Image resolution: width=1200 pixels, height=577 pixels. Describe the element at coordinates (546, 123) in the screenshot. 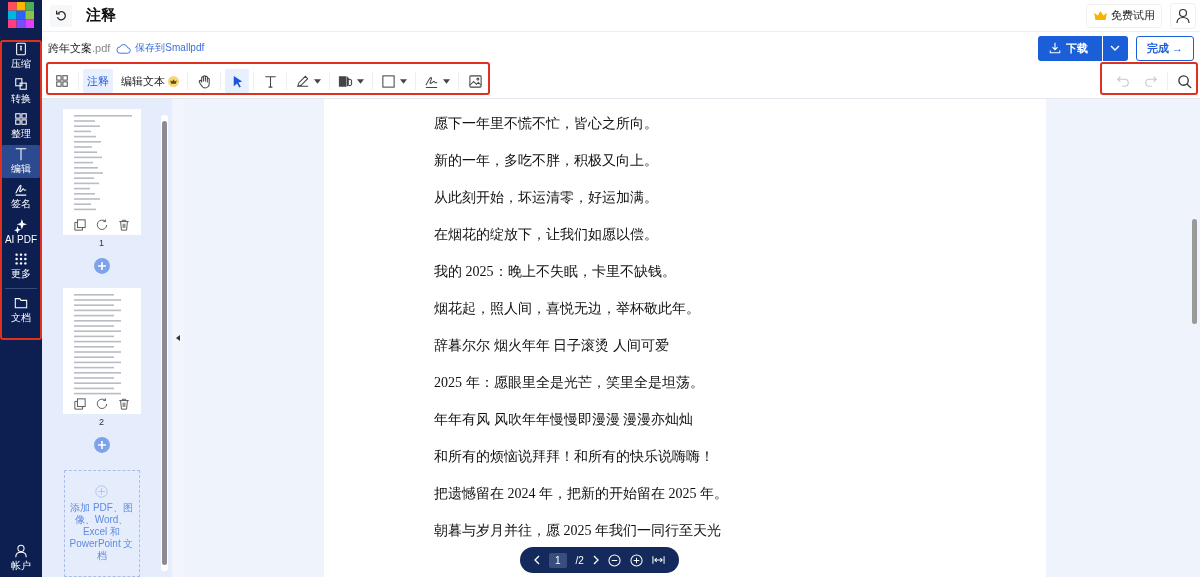

I see `document-line: 愿下一年里不慌不忙，皆心之所向。` at that location.